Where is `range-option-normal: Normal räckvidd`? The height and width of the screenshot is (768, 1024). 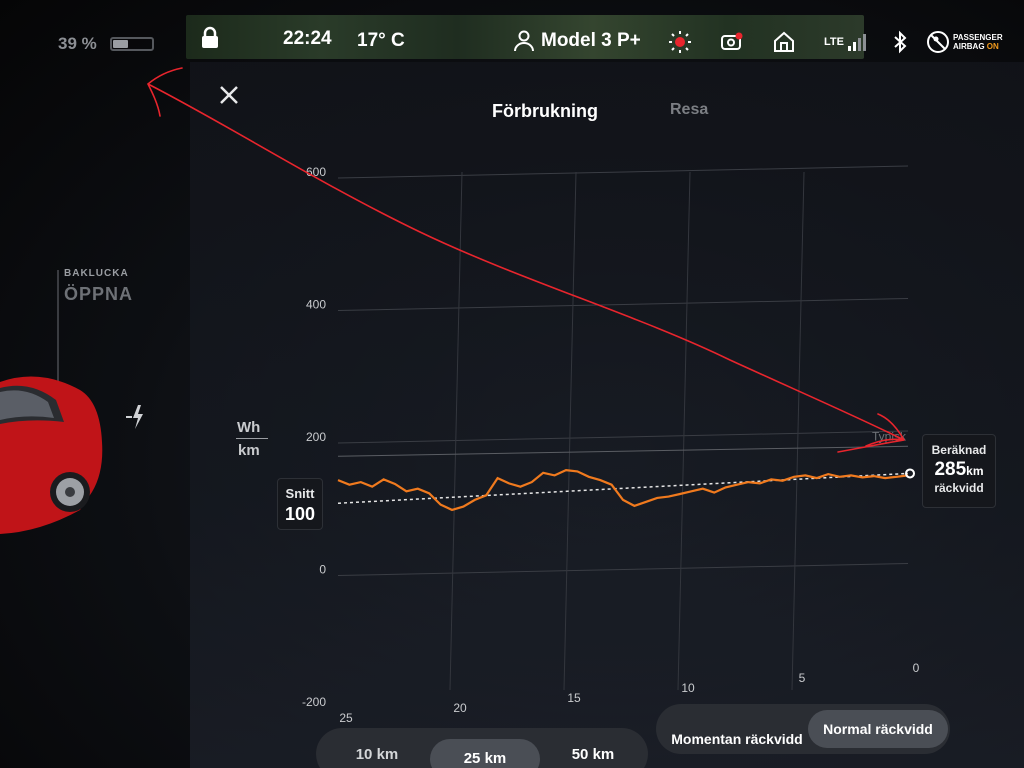
range-option-normal: Normal räckvidd is located at coordinates (878, 729).